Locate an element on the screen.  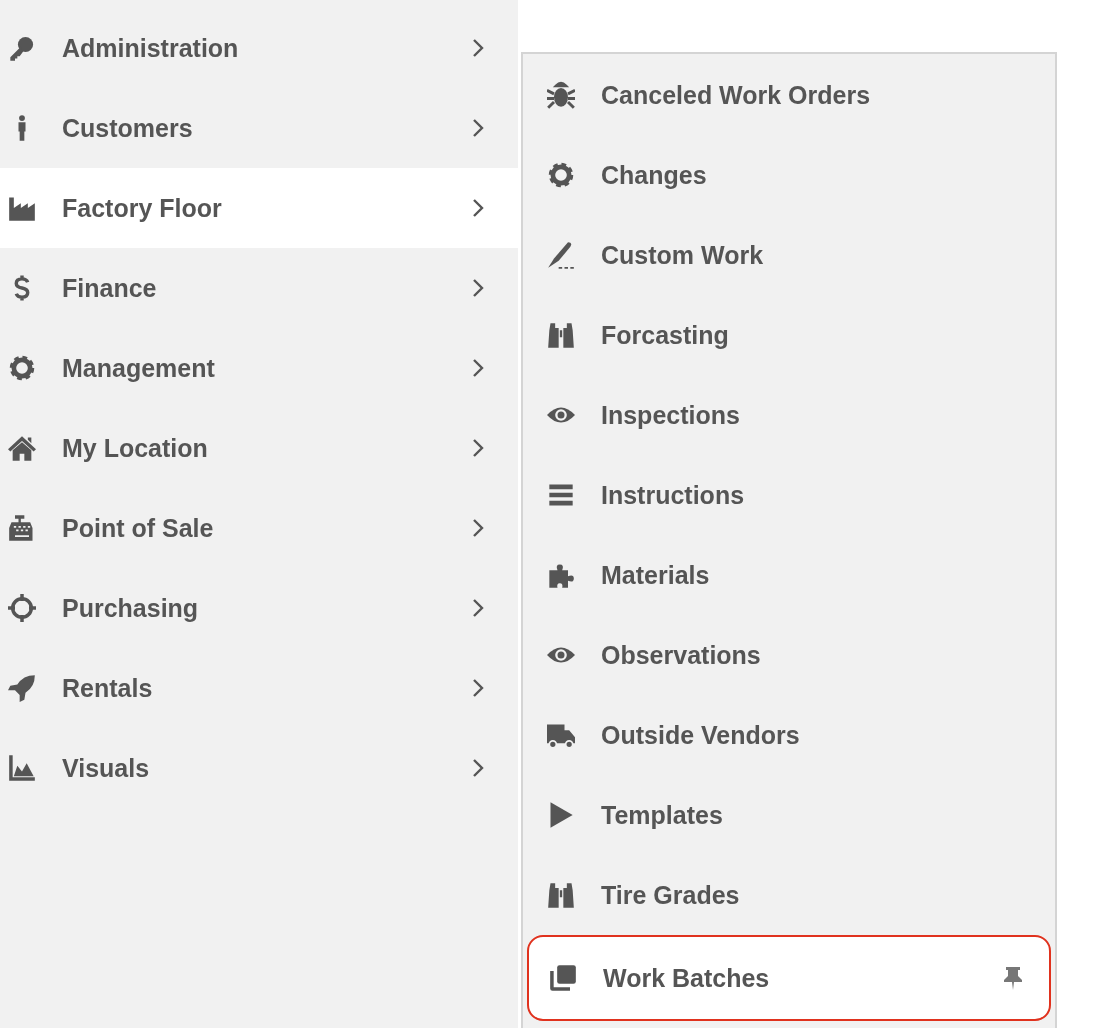
menu-item: Management is located at coordinates (259, 368).